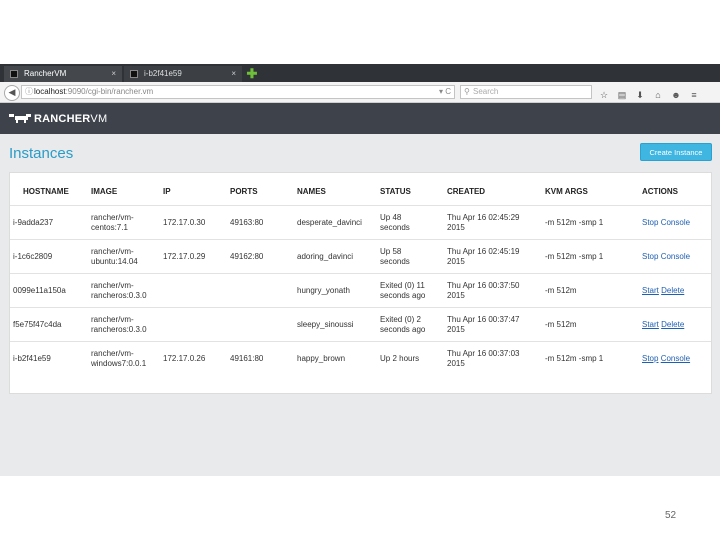 The width and height of the screenshot is (720, 540). What do you see at coordinates (46, 191) in the screenshot?
I see `column-header-hostname: HOSTNAME` at bounding box center [46, 191].